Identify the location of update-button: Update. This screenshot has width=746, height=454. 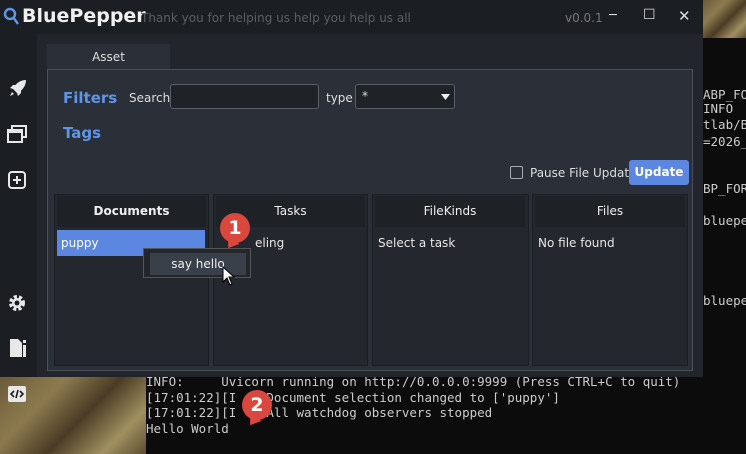
(659, 172).